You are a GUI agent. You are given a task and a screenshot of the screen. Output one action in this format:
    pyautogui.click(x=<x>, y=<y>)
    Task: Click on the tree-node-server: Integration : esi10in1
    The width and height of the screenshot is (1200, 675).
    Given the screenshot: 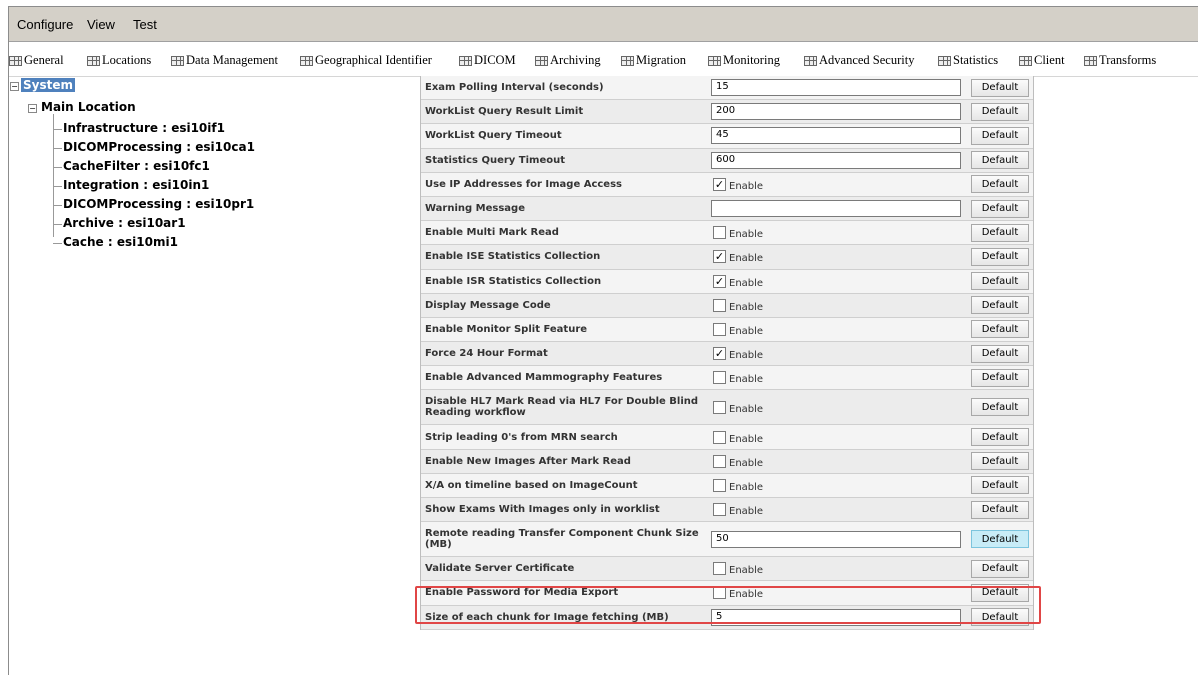 What is the action you would take?
    pyautogui.click(x=136, y=185)
    